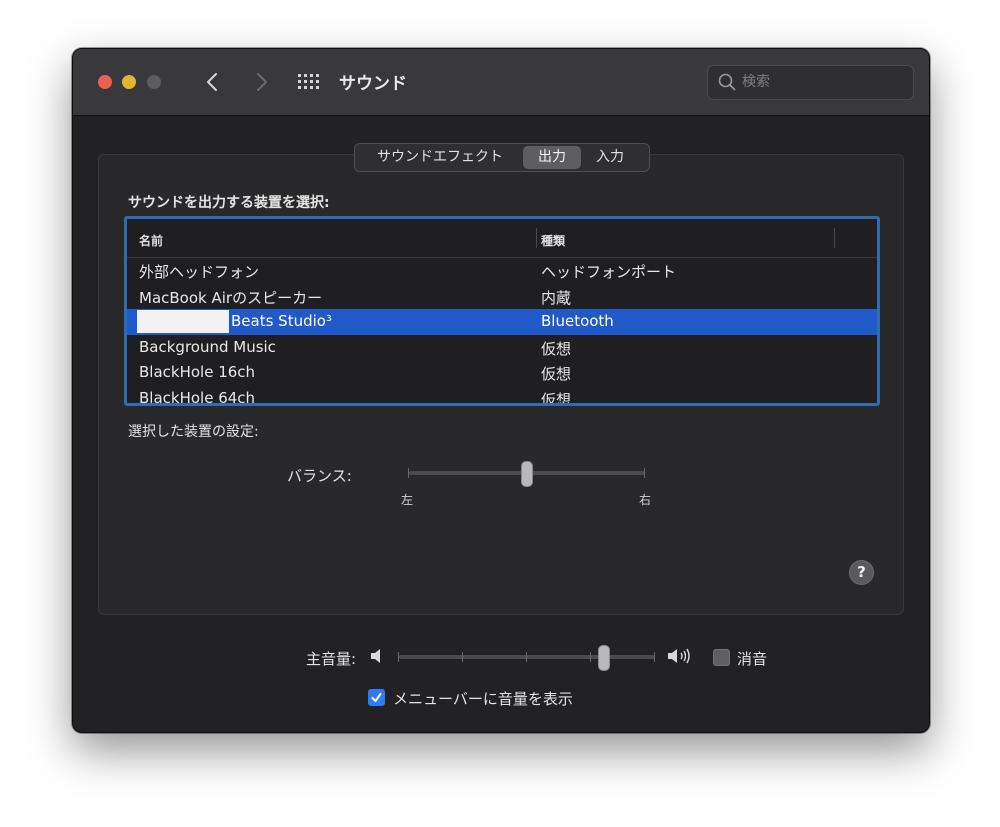 This screenshot has width=1000, height=827. I want to click on speaker-low-icon, so click(377, 656).